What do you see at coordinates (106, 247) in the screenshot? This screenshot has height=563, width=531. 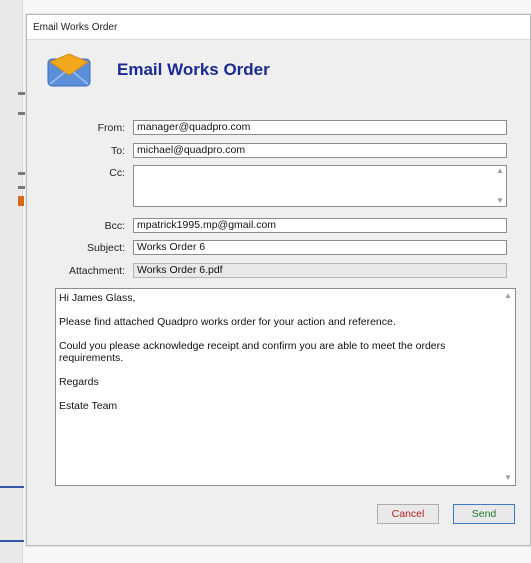 I see `subject-label: Subject:` at bounding box center [106, 247].